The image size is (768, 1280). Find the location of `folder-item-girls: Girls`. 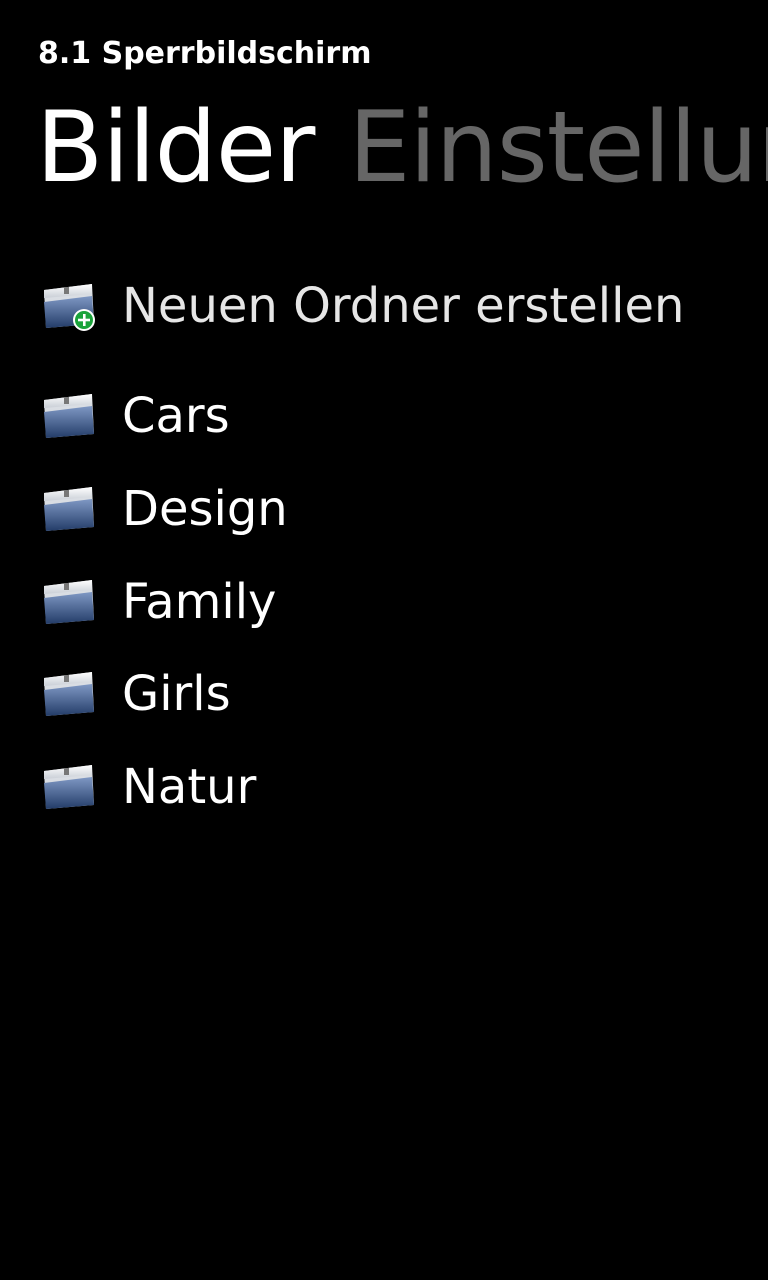

folder-item-girls: Girls is located at coordinates (390, 694).